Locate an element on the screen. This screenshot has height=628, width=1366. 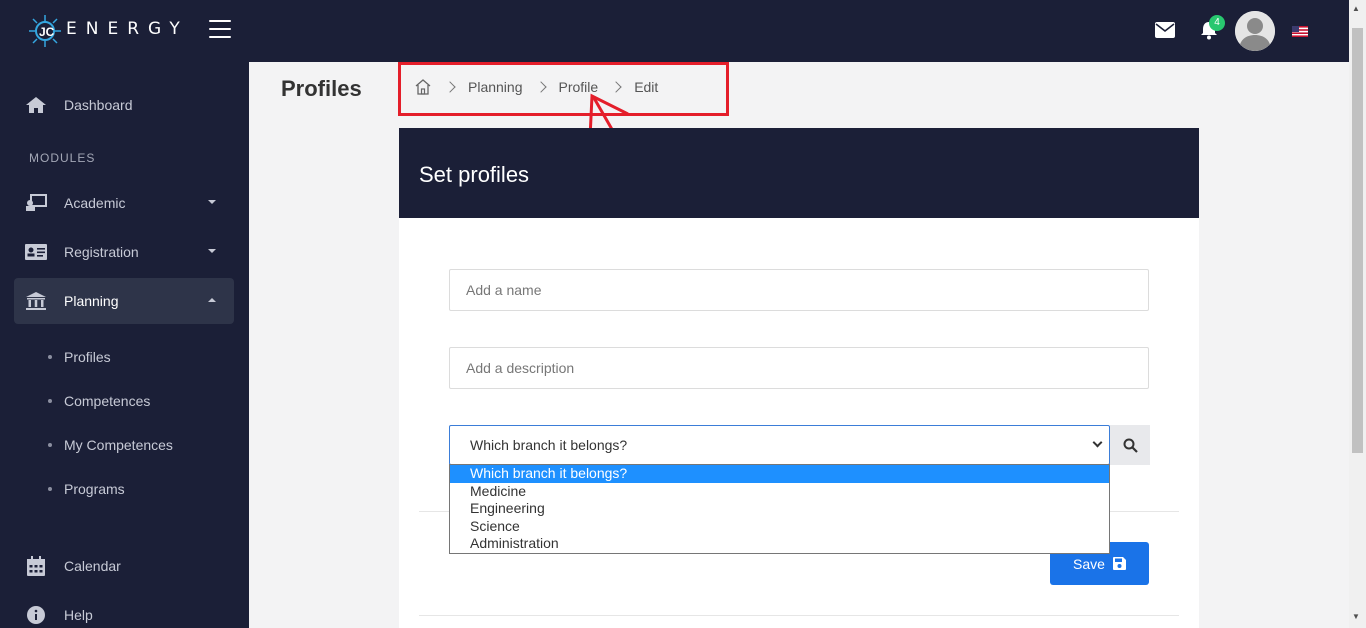
top-navbar: JC ENERGY 4 is located at coordinates (674, 31).